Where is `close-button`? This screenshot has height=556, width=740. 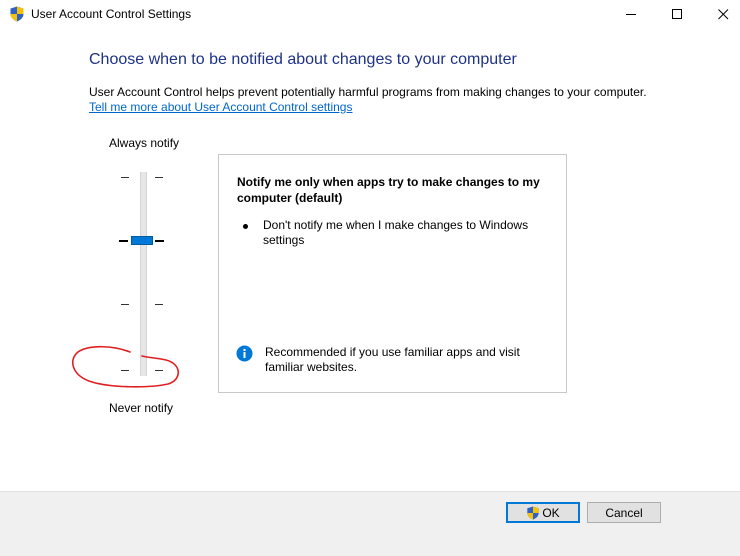
close-button is located at coordinates (720, 14).